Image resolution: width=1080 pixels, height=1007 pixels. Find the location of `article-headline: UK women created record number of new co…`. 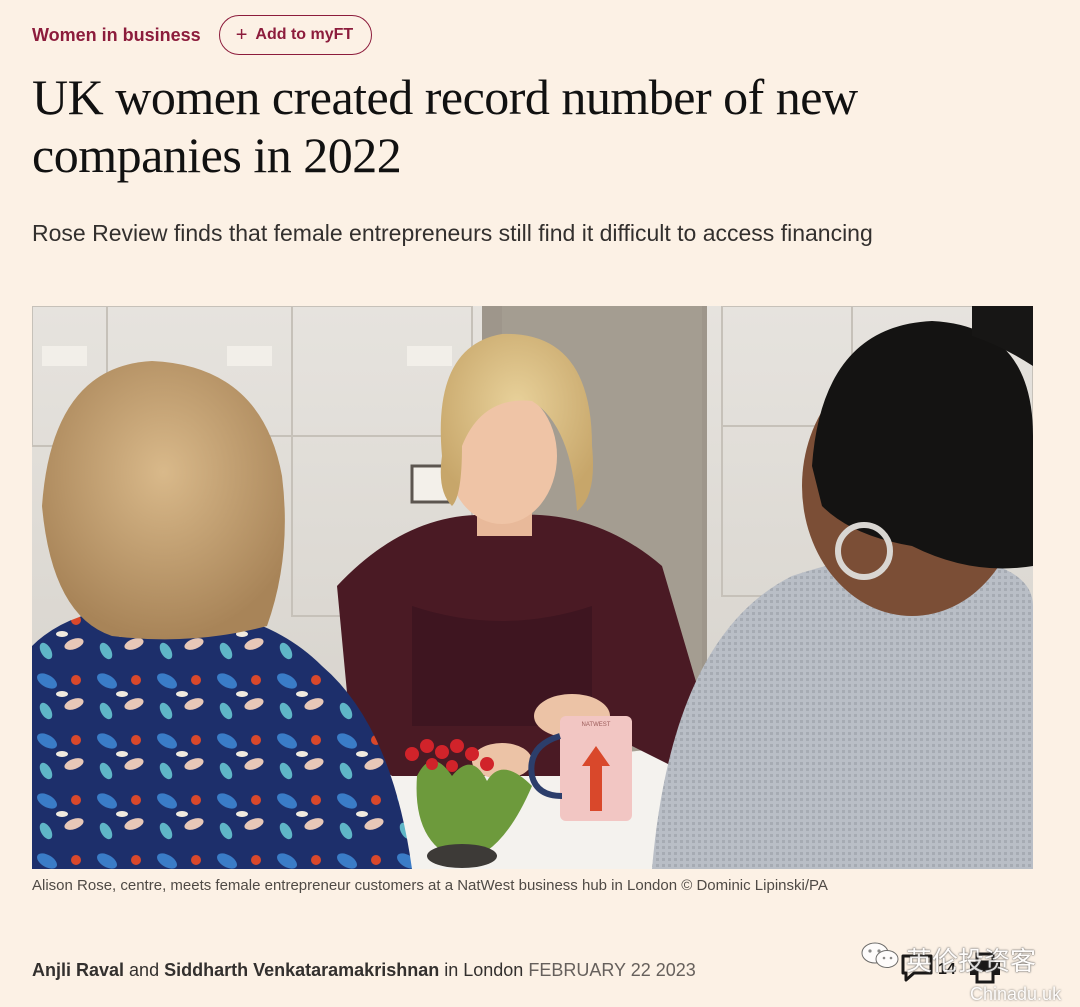

article-headline: UK women created record number of new co… is located at coordinates (445, 126).